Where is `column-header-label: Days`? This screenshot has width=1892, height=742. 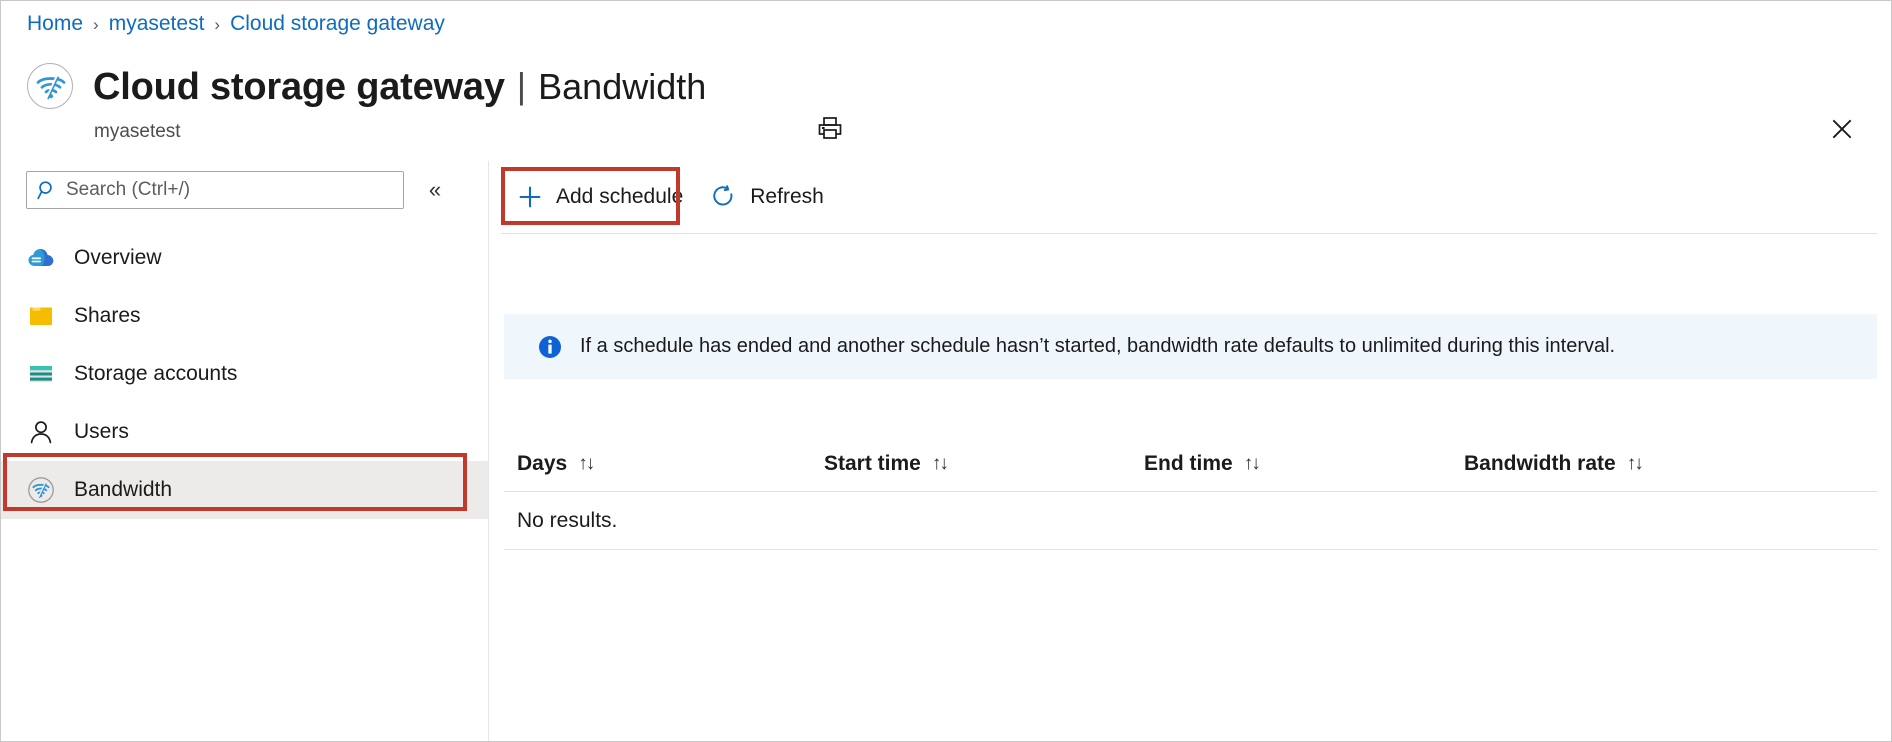
column-header-label: Days is located at coordinates (542, 463).